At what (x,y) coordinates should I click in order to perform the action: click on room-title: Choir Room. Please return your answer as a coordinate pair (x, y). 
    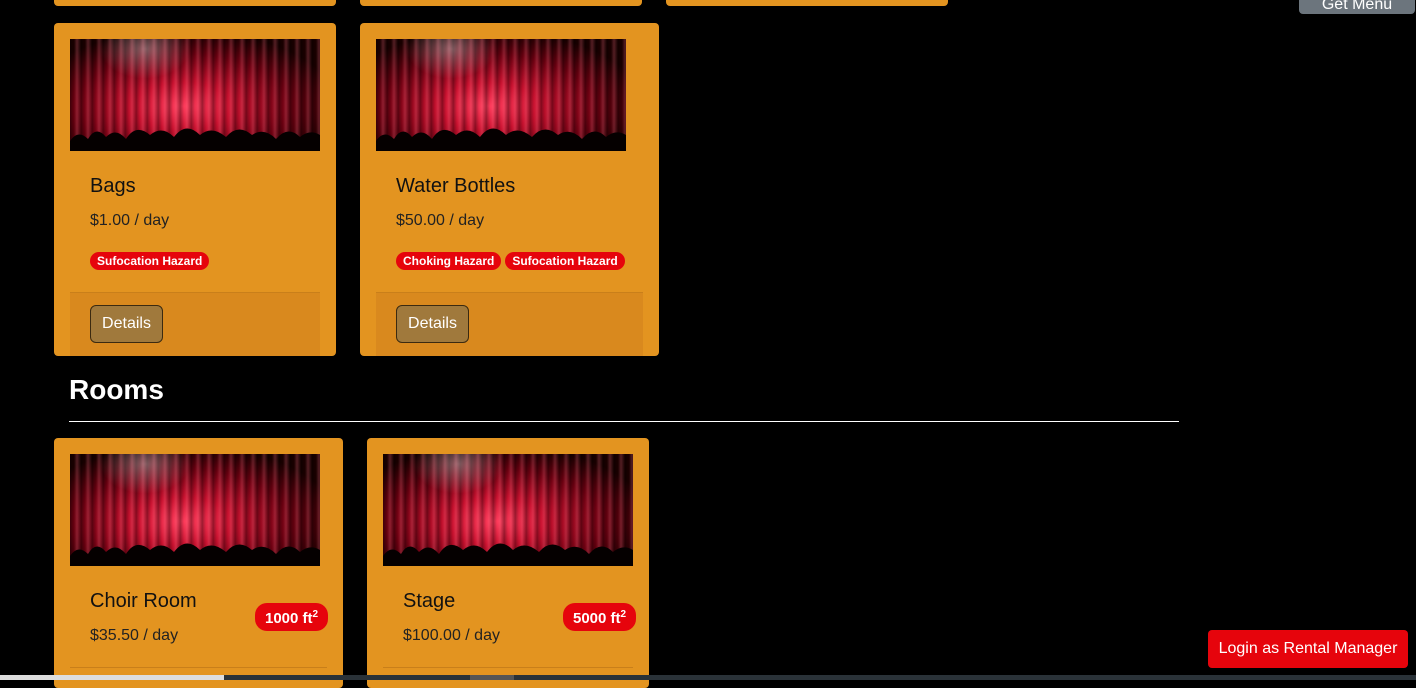
    Looking at the image, I should click on (143, 601).